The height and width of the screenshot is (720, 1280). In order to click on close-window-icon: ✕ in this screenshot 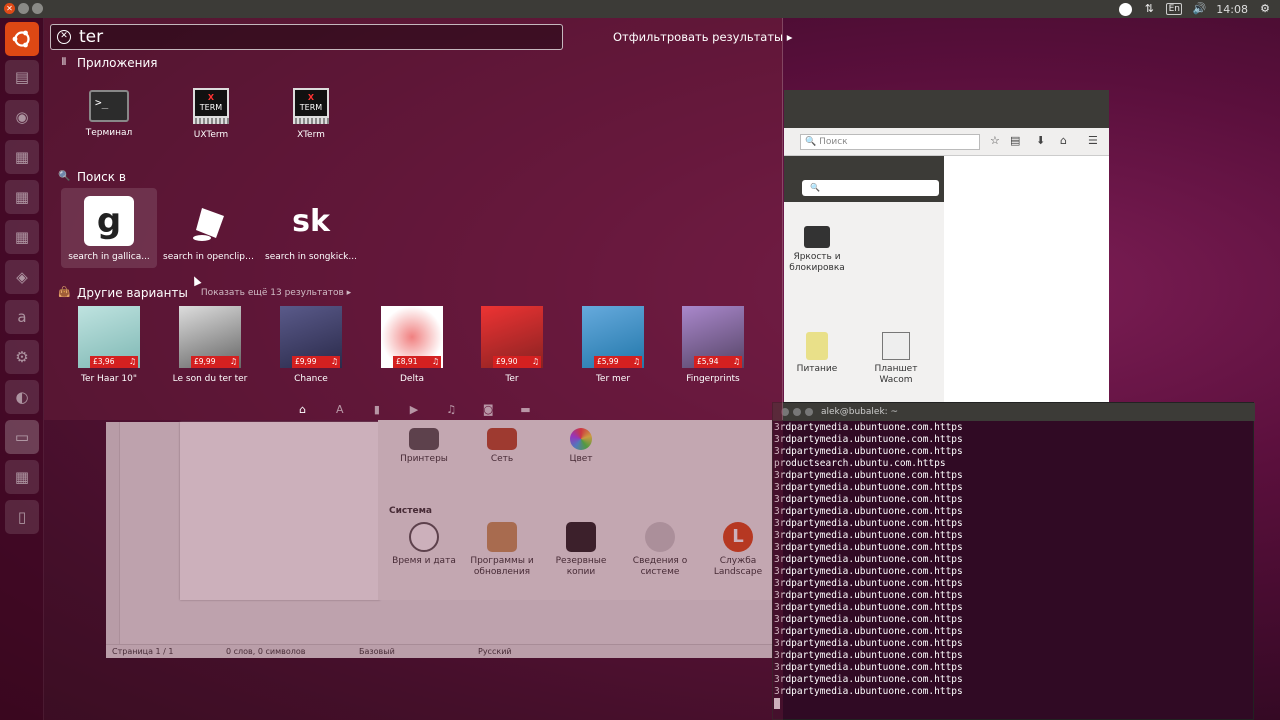, I will do `click(9, 8)`.